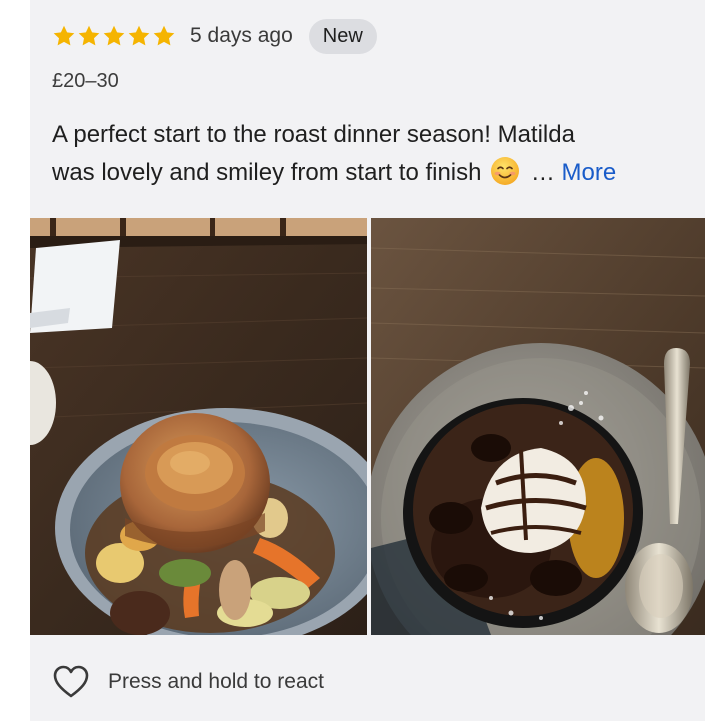 The image size is (720, 721). What do you see at coordinates (85, 81) in the screenshot?
I see `price-range: £20–30` at bounding box center [85, 81].